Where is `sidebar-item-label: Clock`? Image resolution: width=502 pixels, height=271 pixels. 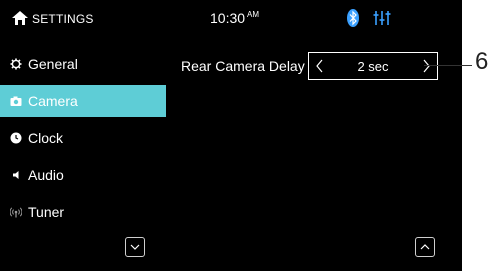 sidebar-item-label: Clock is located at coordinates (46, 138).